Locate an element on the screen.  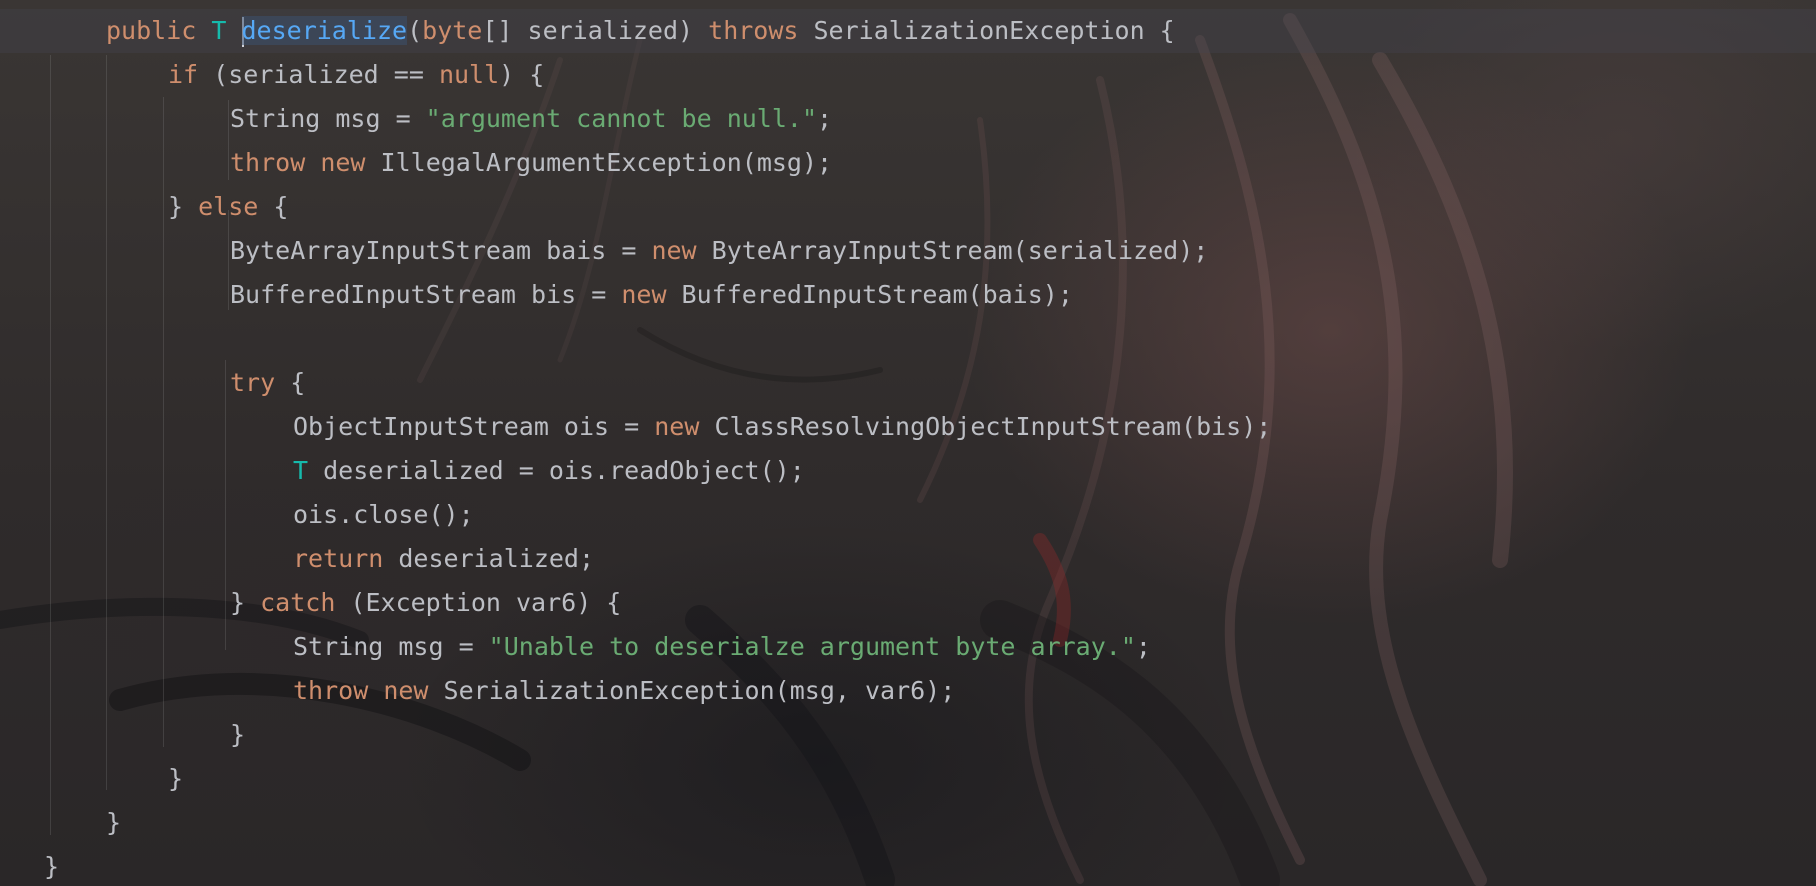
code-token: ( is located at coordinates (415, 30).